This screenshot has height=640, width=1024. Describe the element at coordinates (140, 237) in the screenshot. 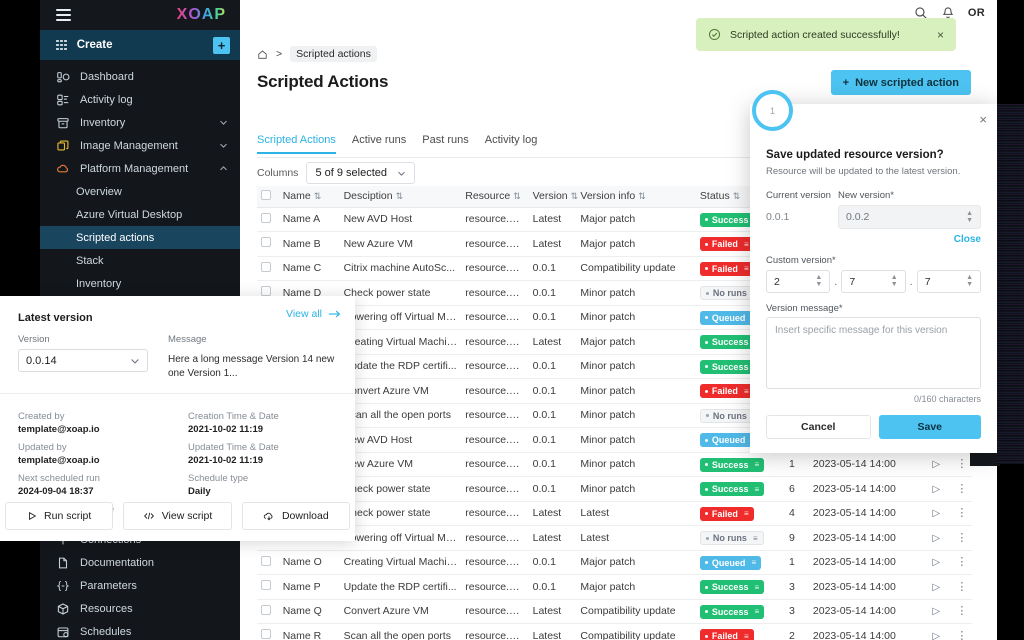

I see `sidebar-item-scripted-actions: Scripted actions` at that location.